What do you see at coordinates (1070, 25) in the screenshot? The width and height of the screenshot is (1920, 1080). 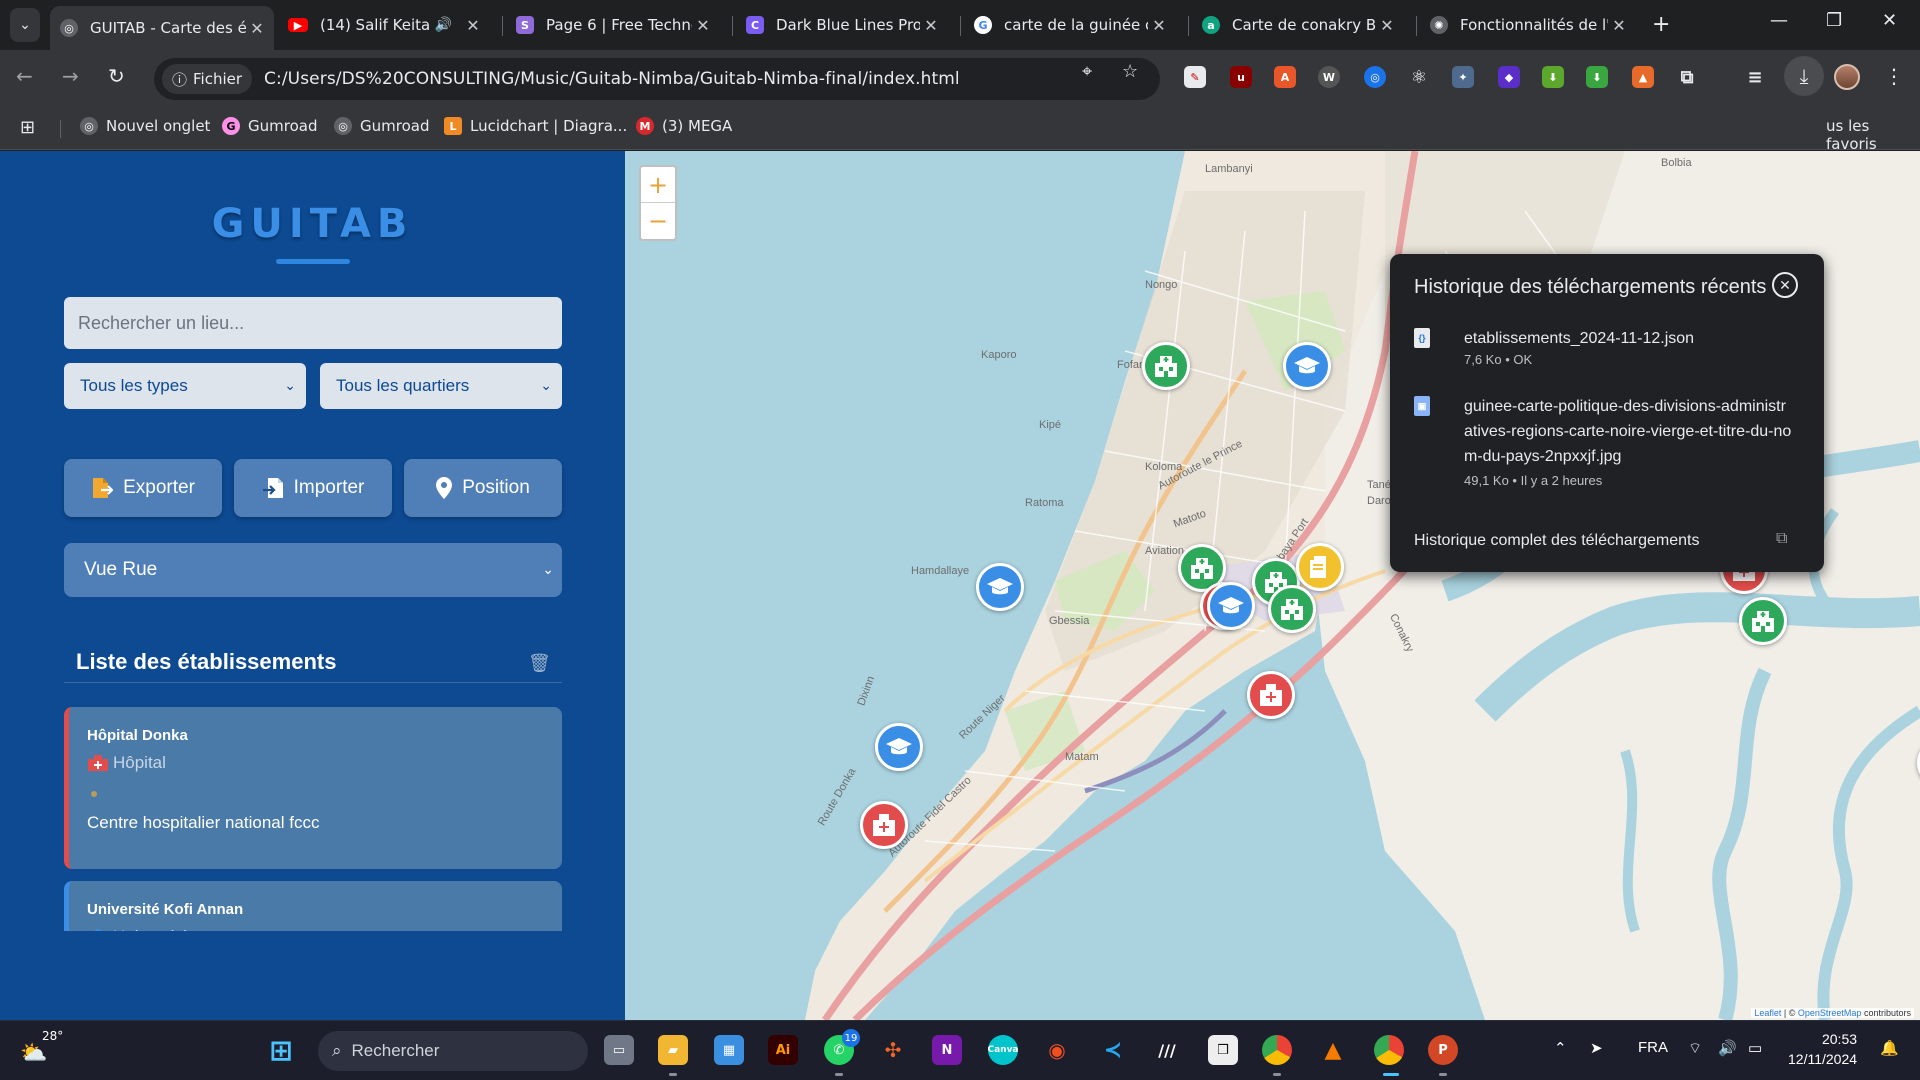 I see `tab-google: G carte de la guinée co ✕` at bounding box center [1070, 25].